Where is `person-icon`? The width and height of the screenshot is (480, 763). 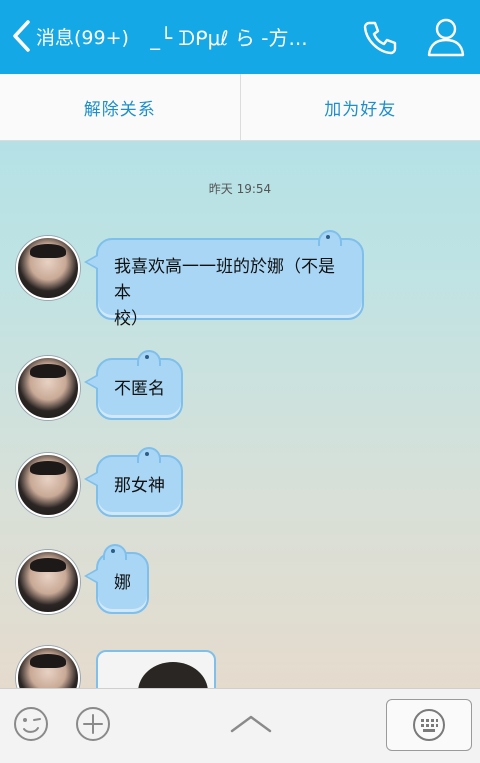 person-icon is located at coordinates (446, 37).